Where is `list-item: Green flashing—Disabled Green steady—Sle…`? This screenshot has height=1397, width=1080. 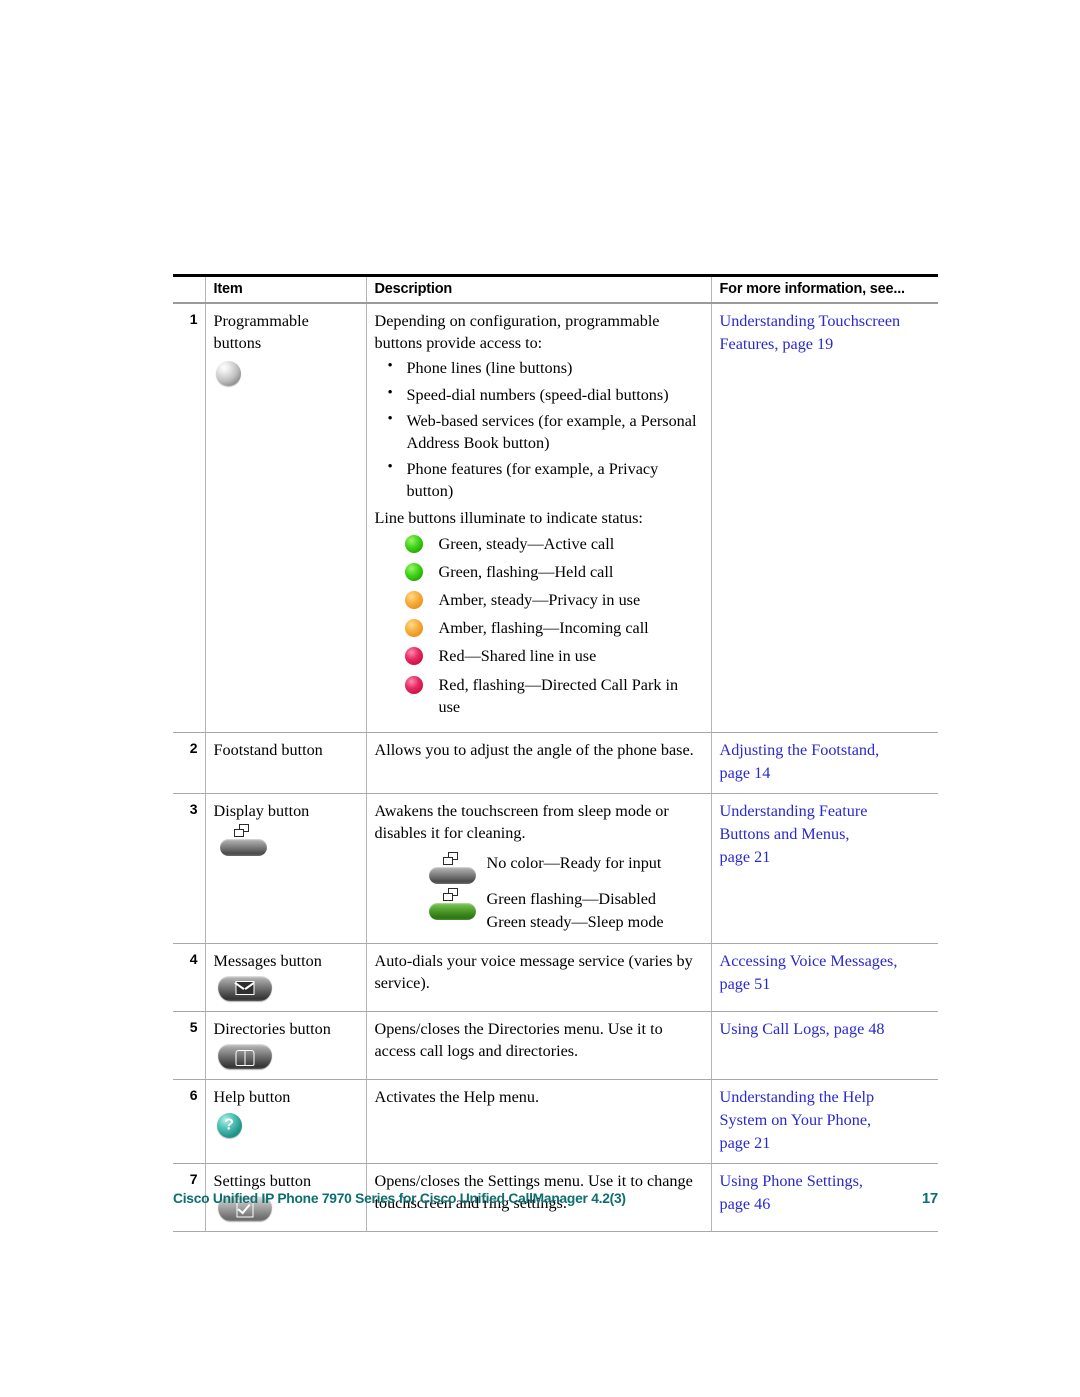
list-item: Green flashing—Disabled Green steady—Sle… is located at coordinates (539, 910).